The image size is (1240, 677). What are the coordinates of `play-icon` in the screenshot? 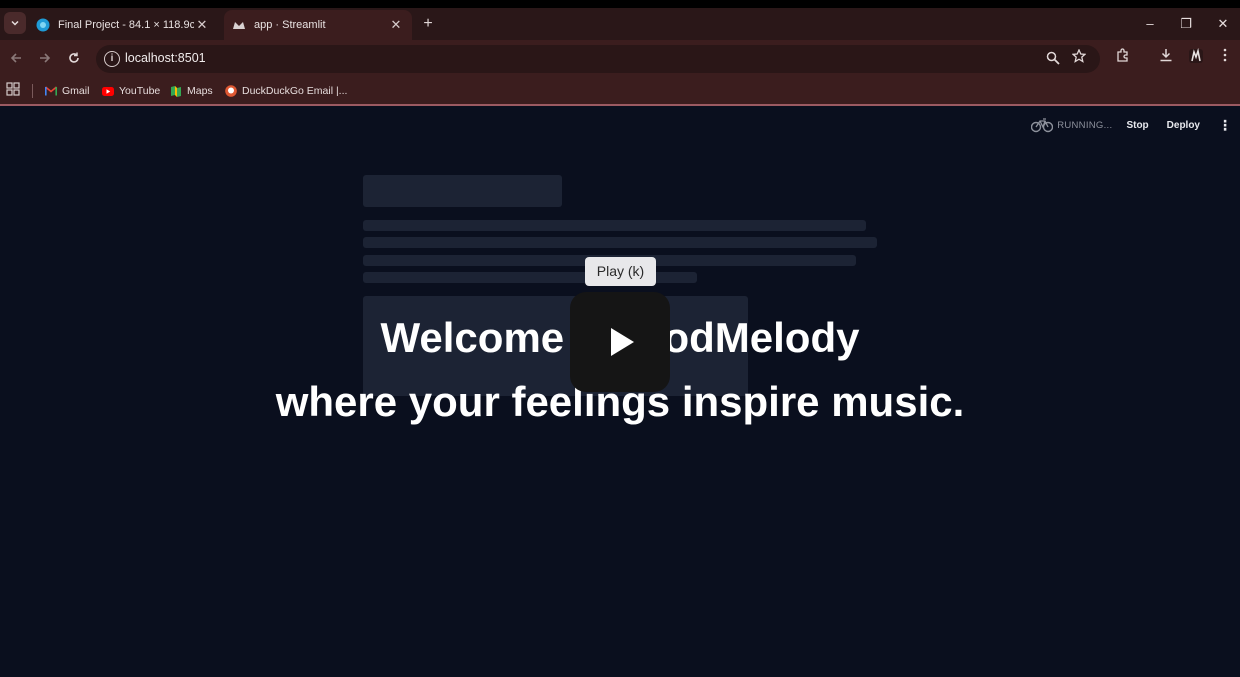 It's located at (622, 342).